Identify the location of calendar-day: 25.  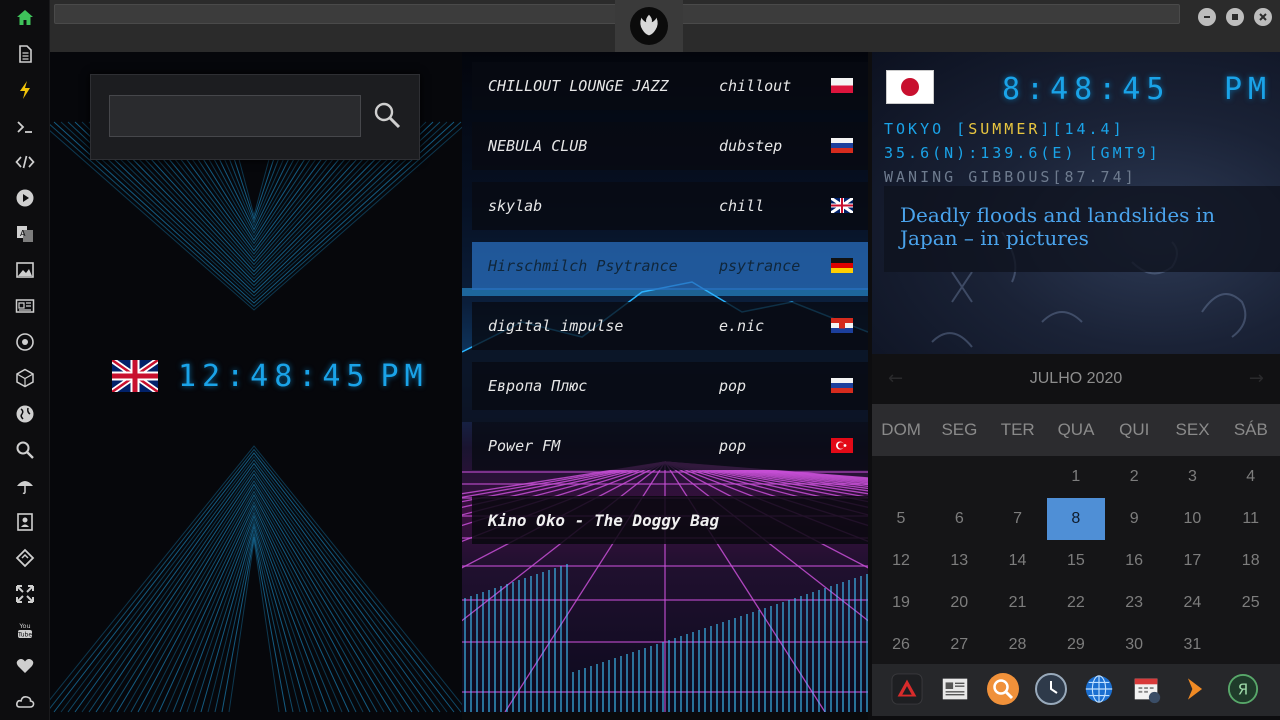
(1251, 603).